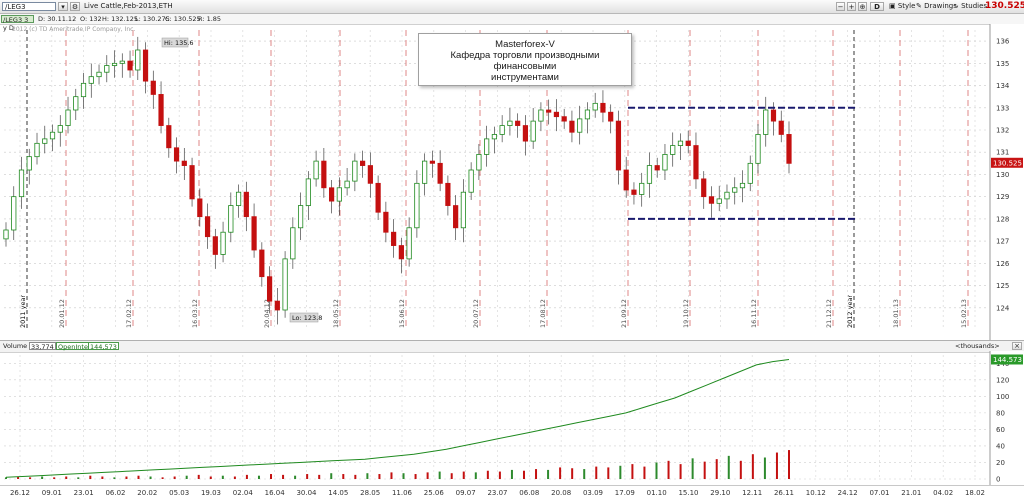 The image size is (1024, 500). Describe the element at coordinates (720, 493) in the screenshot. I see `time-tick-label: 29.10` at that location.